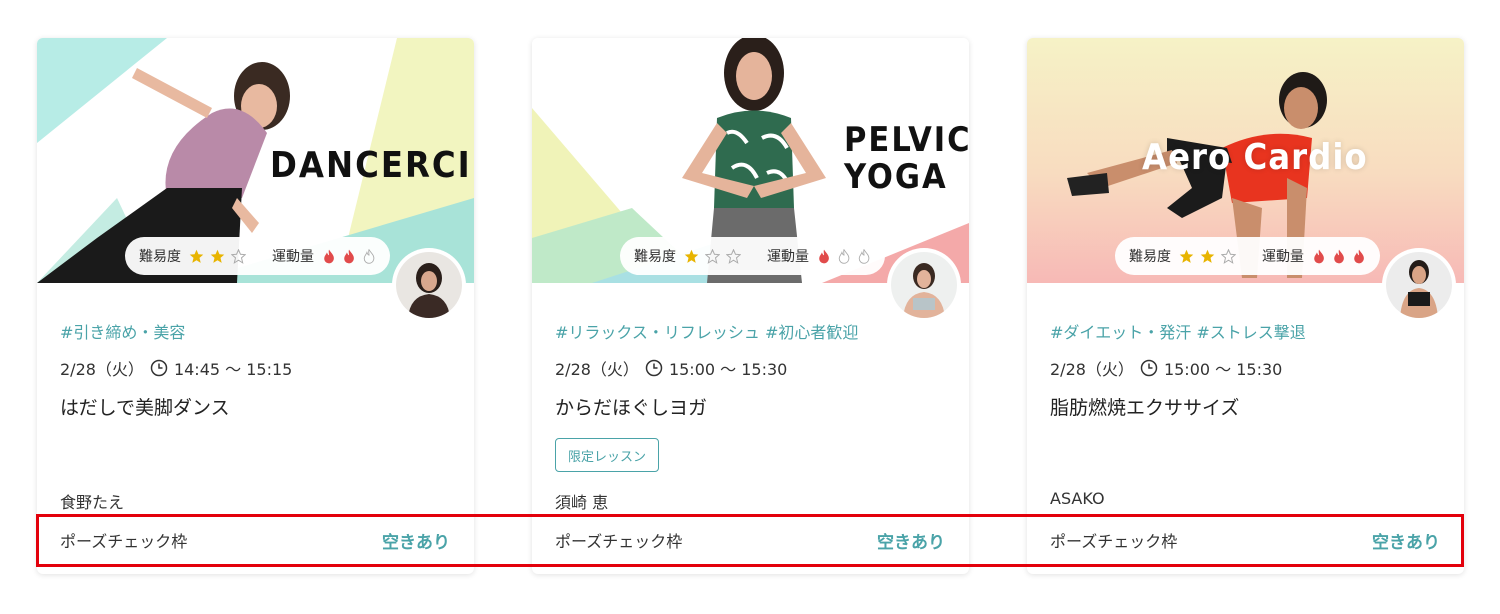 Image resolution: width=1500 pixels, height=614 pixels. Describe the element at coordinates (233, 369) in the screenshot. I see `lesson-time: 14:45 〜 15:15` at that location.